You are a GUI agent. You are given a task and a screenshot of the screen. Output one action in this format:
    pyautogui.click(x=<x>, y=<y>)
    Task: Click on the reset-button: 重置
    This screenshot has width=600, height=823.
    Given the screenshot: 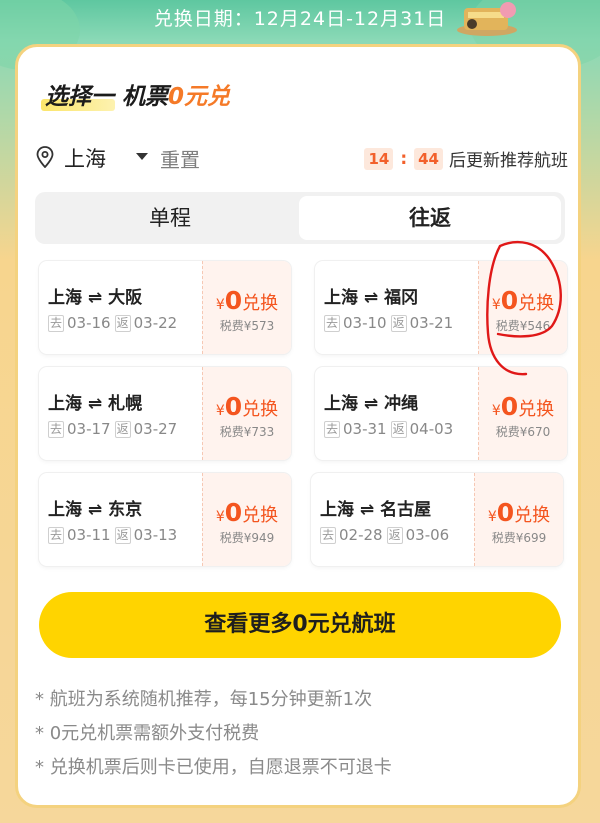 What is the action you would take?
    pyautogui.click(x=180, y=158)
    